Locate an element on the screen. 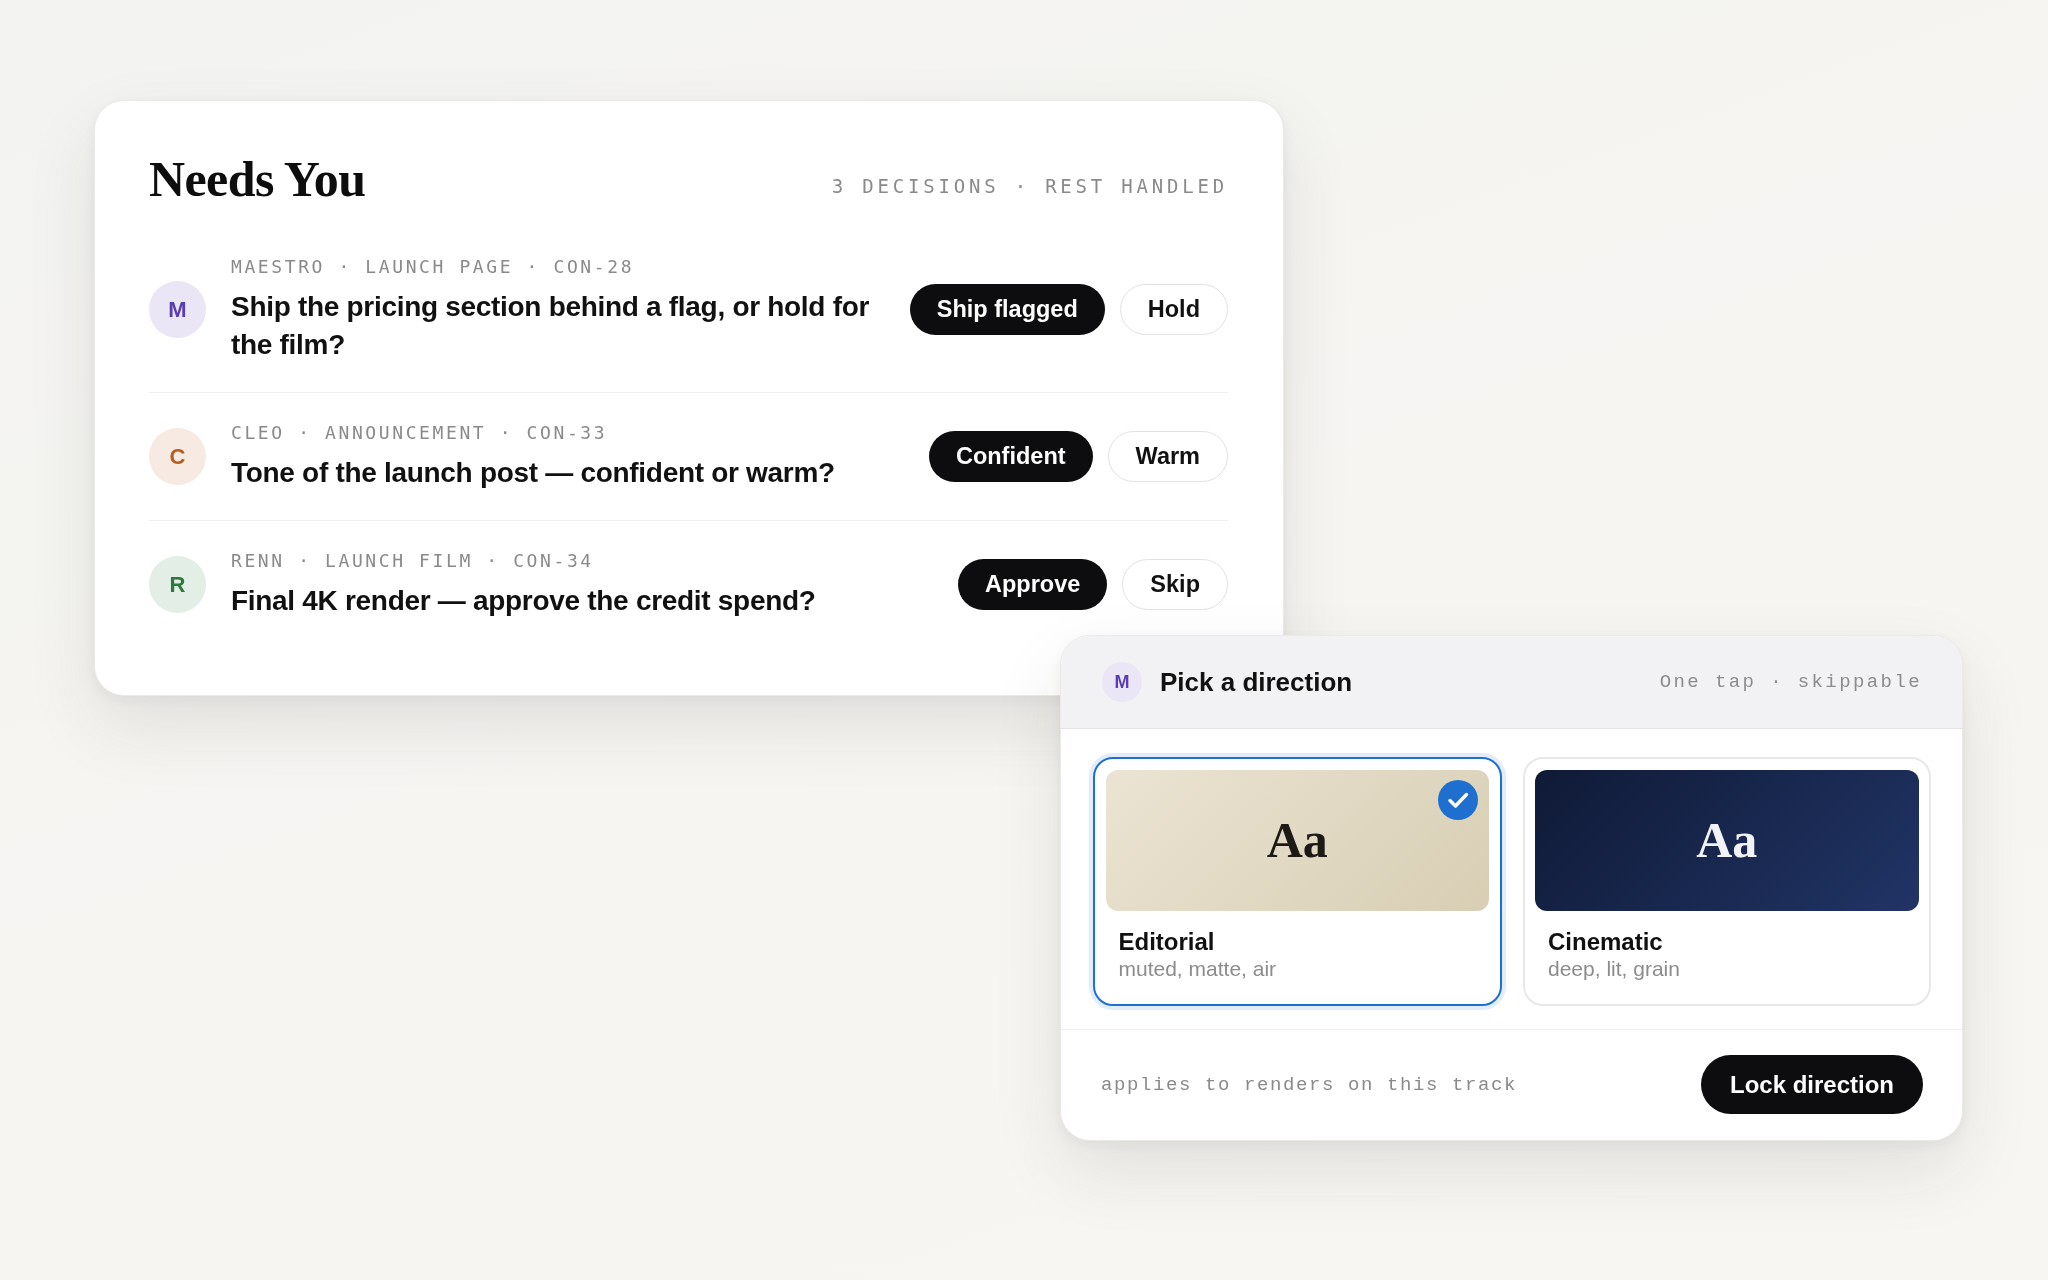 The image size is (2048, 1280). decision-button: Confident is located at coordinates (1010, 456).